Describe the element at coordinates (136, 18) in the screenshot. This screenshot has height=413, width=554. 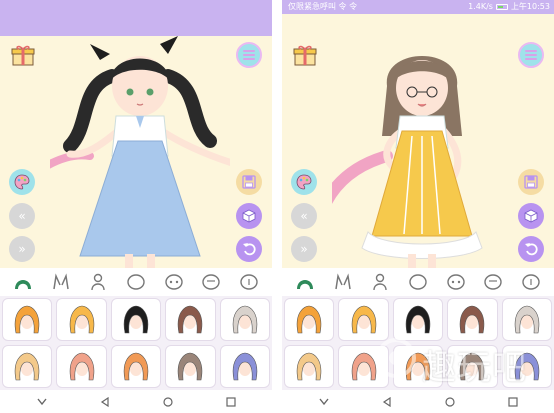
I see `status-bar` at that location.